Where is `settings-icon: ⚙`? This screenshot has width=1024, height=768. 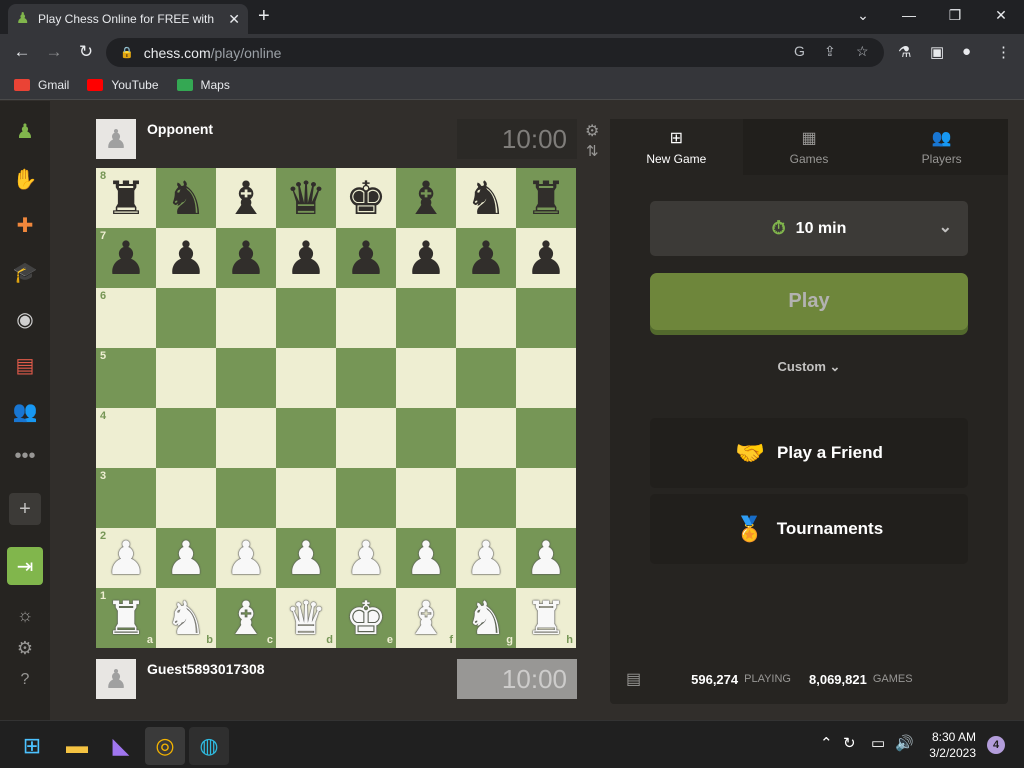 settings-icon: ⚙ is located at coordinates (25, 648).